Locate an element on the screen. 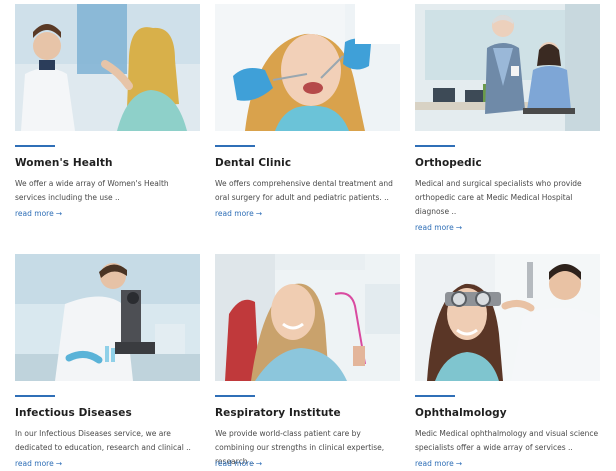 Image resolution: width=616 pixels, height=471 pixels. service-title: Ophthalmology is located at coordinates (461, 413).